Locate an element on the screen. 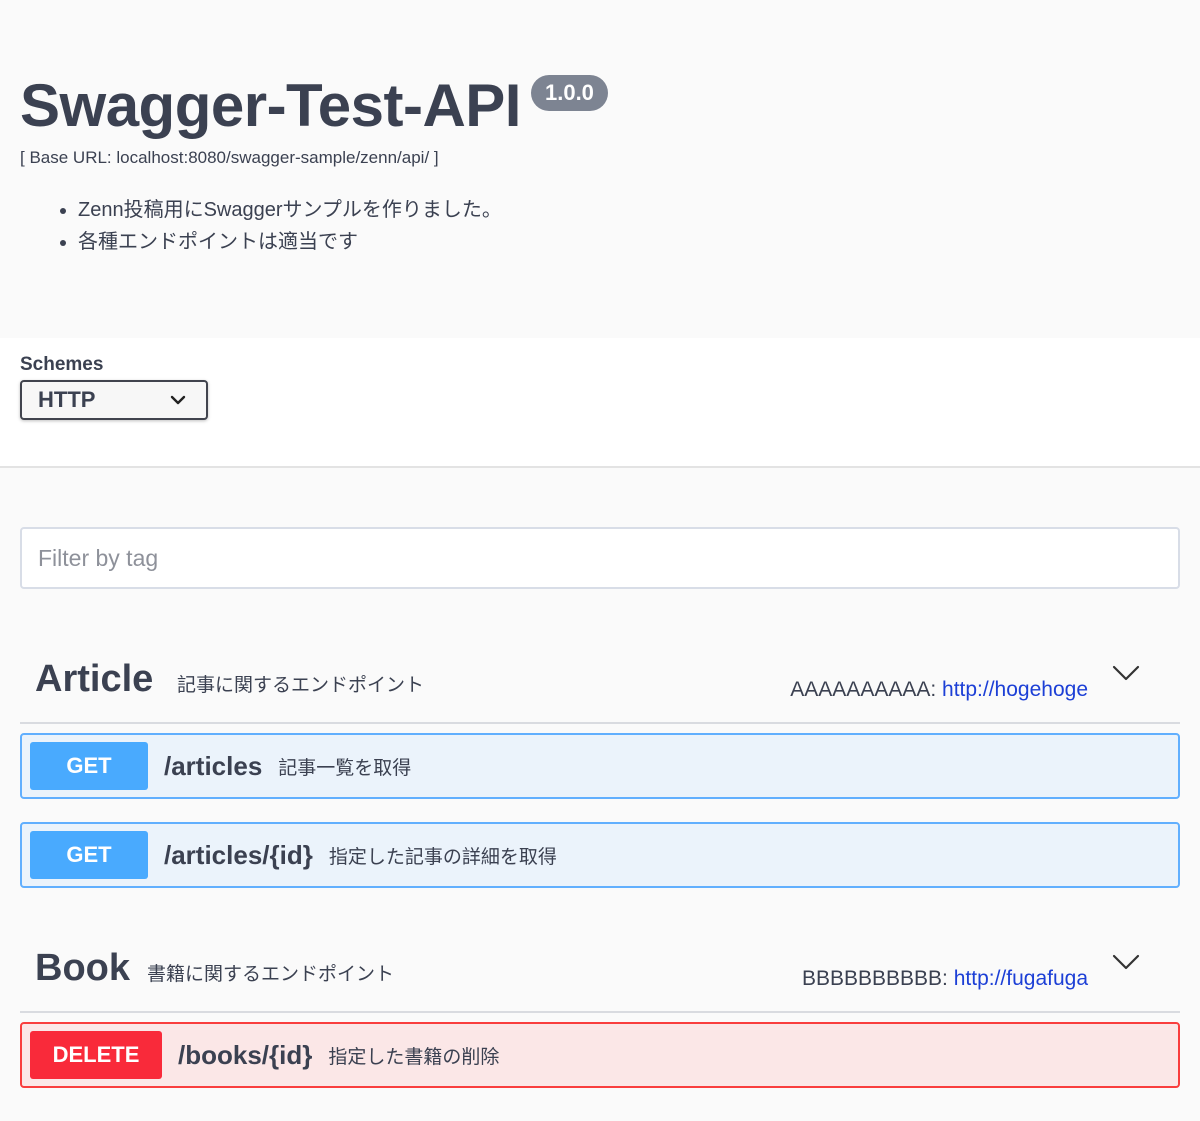 The width and height of the screenshot is (1200, 1121). operation-get-article-by-id: GET /articles/{id} 指定した記事の詳細を取得 is located at coordinates (600, 855).